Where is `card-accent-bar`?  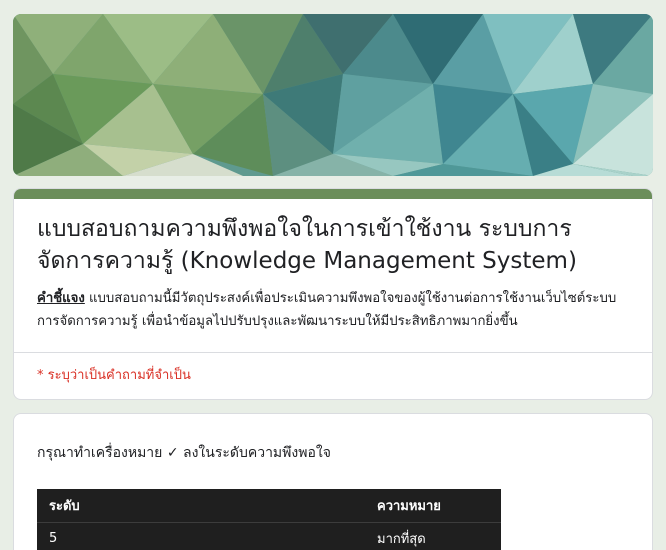 card-accent-bar is located at coordinates (333, 194).